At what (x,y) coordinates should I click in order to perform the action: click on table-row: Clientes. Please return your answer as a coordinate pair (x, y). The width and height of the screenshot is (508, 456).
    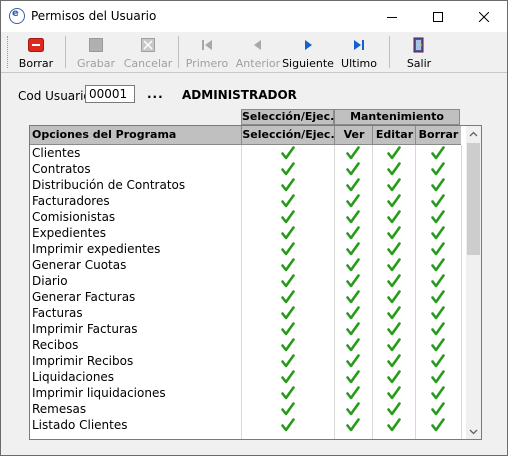
    Looking at the image, I should click on (245, 153).